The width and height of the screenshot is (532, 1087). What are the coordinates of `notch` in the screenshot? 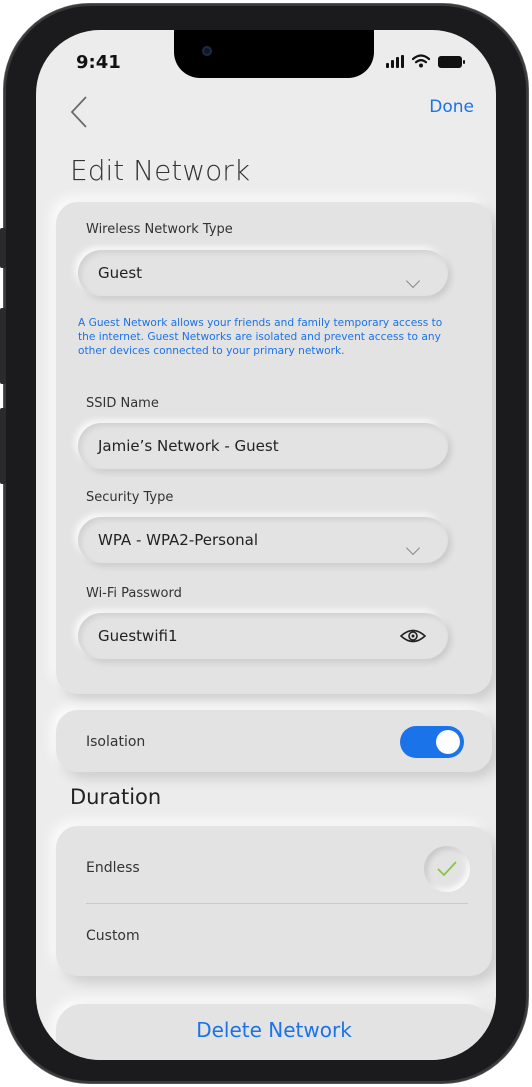 It's located at (274, 54).